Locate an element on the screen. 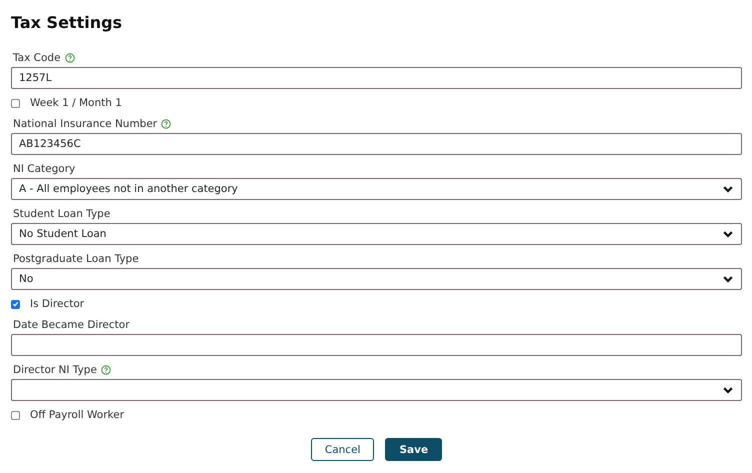 This screenshot has width=752, height=473. save-button: Save is located at coordinates (413, 449).